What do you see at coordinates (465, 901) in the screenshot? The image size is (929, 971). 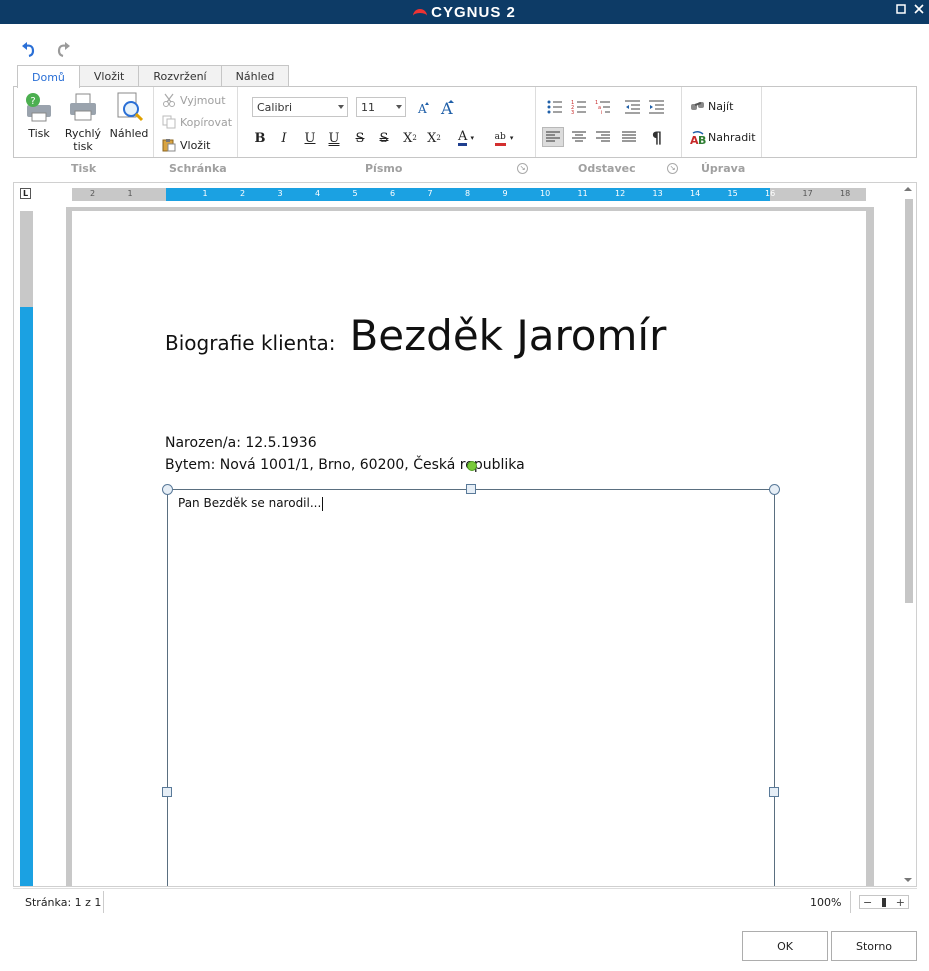 I see `status-bar: Stránka: 1 z 1 100% − +` at bounding box center [465, 901].